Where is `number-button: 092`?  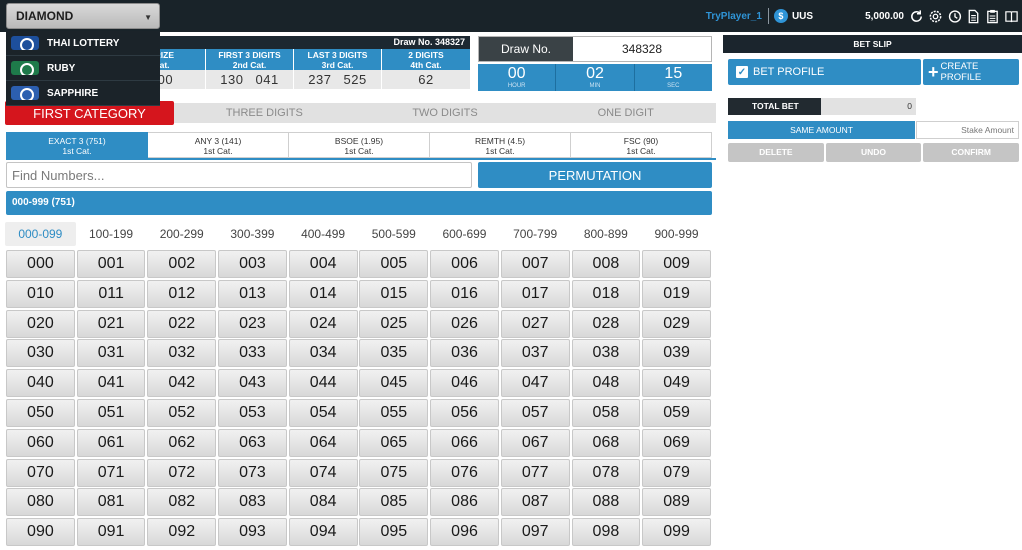
number-button: 092 is located at coordinates (182, 532).